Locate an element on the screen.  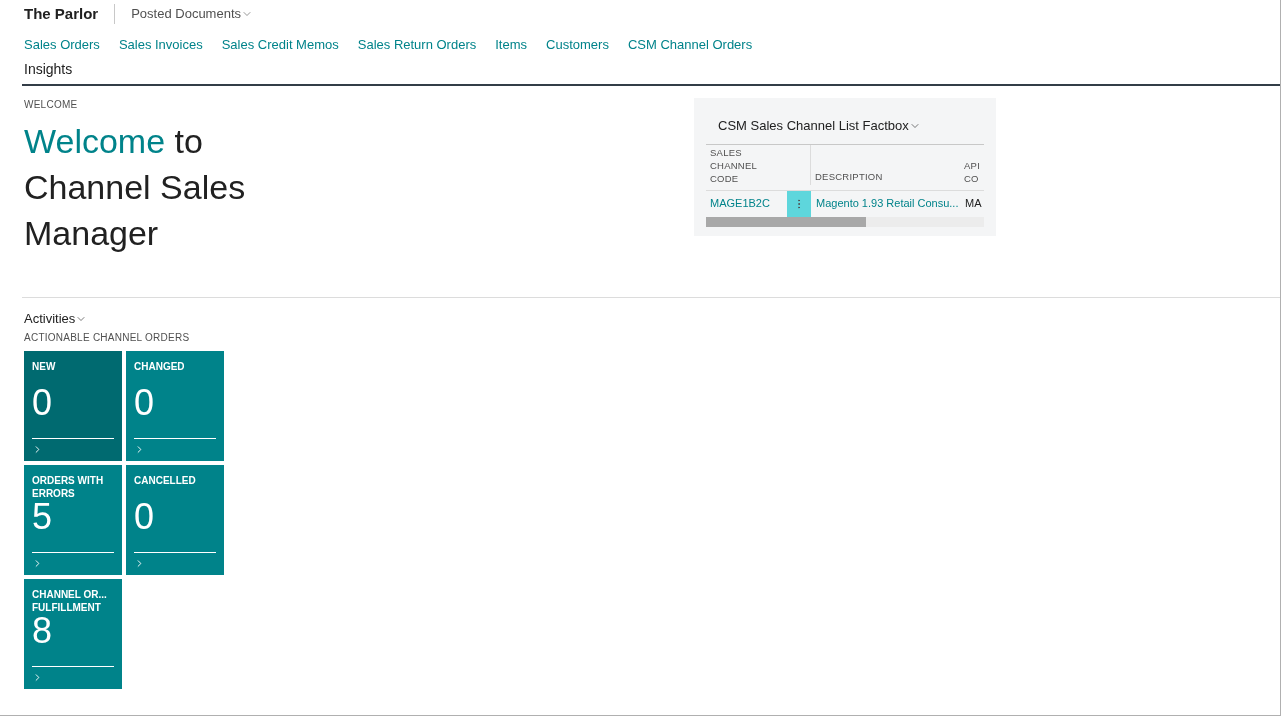
group-caption: ACTIONABLE CHANNEL ORDERS is located at coordinates (107, 337).